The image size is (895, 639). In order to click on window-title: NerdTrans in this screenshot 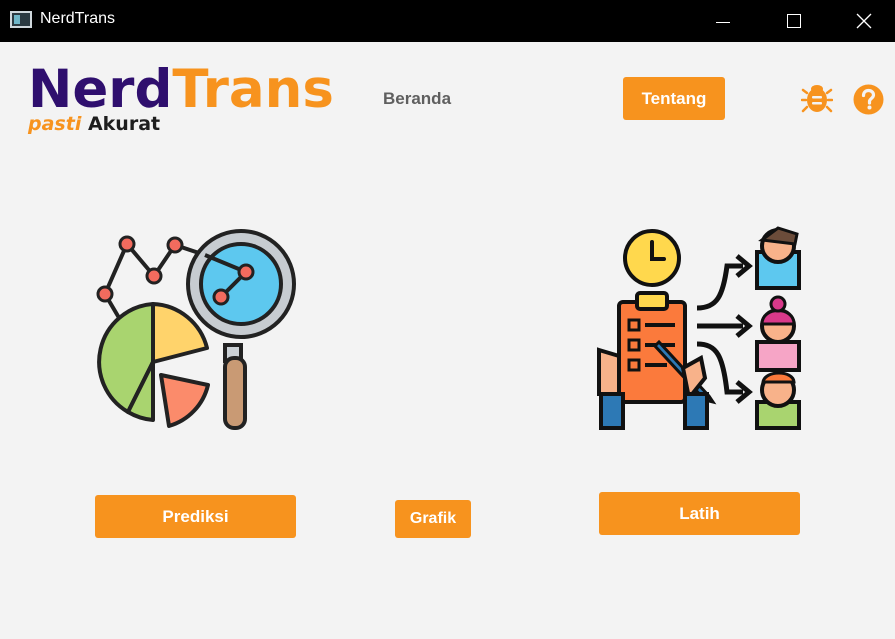, I will do `click(77, 18)`.